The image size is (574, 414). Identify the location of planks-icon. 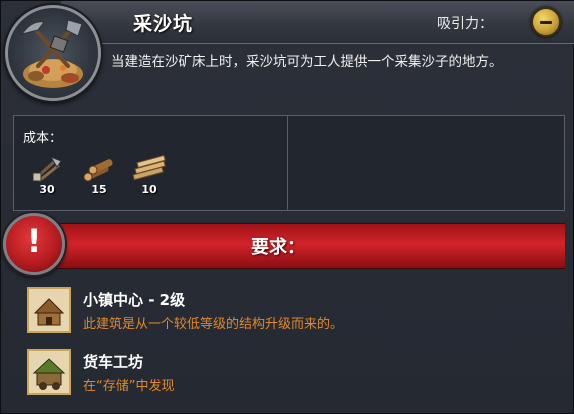
(149, 167).